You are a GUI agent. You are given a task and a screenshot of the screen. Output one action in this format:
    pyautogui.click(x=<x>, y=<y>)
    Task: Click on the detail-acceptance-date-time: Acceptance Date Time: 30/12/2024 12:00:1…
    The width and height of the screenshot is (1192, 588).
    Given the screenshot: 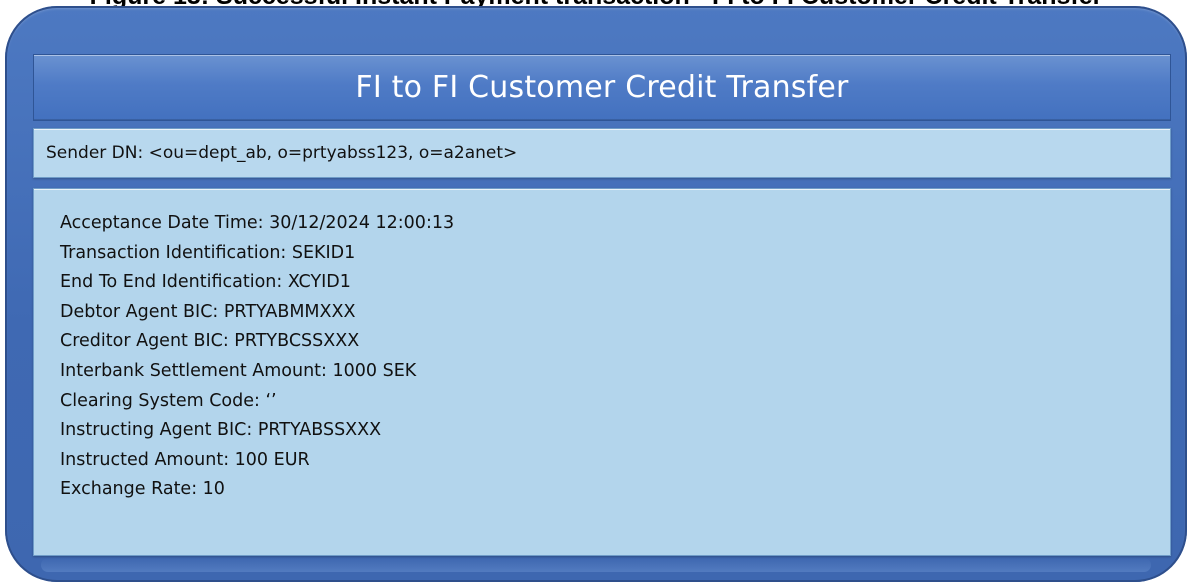 What is the action you would take?
    pyautogui.click(x=257, y=223)
    